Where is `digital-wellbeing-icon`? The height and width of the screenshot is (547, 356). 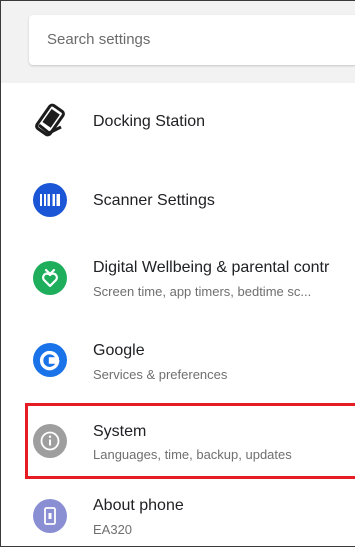
digital-wellbeing-icon is located at coordinates (50, 278).